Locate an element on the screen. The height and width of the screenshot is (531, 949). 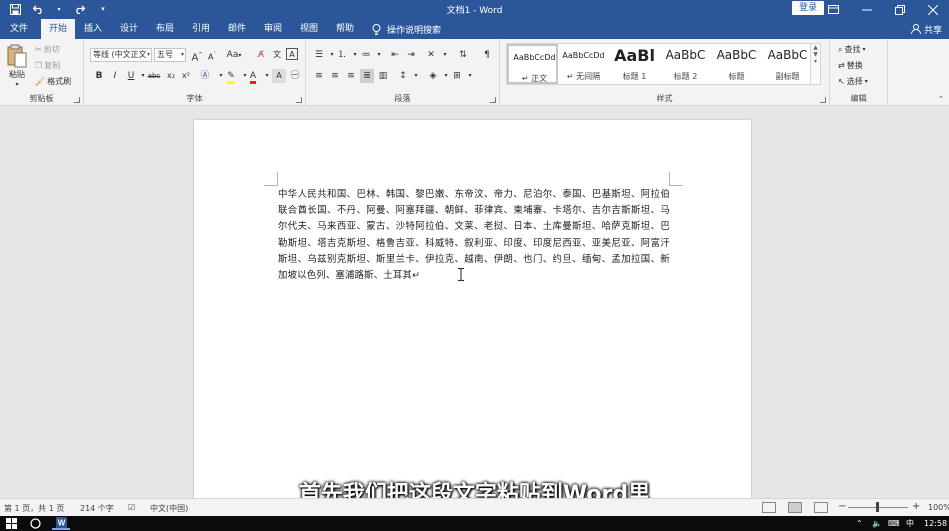
tray-up-icon: ⌃ is located at coordinates (859, 523).